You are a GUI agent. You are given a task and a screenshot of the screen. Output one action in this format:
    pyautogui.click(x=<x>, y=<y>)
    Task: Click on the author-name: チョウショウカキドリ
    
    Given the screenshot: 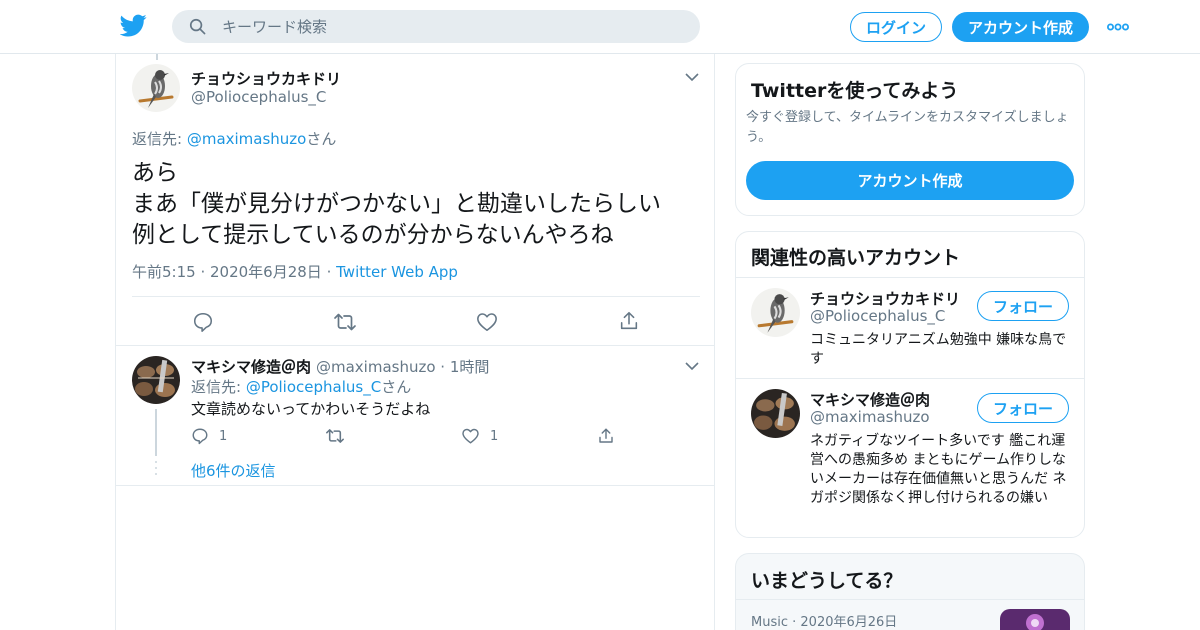 What is the action you would take?
    pyautogui.click(x=266, y=78)
    